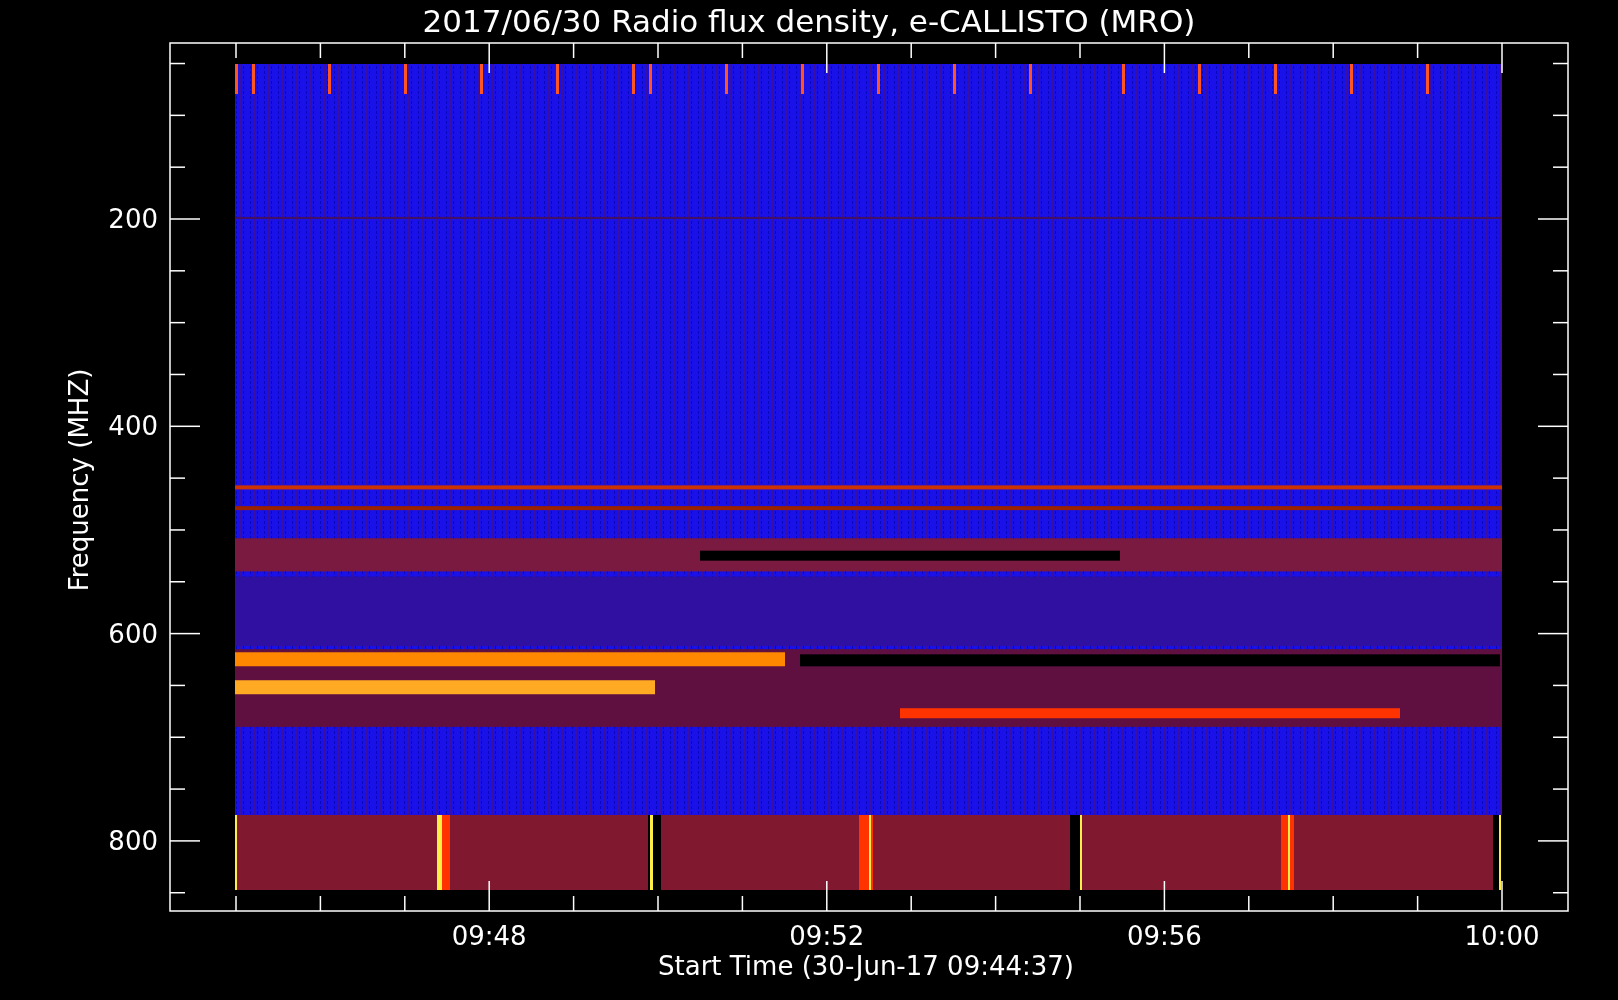  Describe the element at coordinates (1164, 936) in the screenshot. I see `x-tick-label: 09:56` at that location.